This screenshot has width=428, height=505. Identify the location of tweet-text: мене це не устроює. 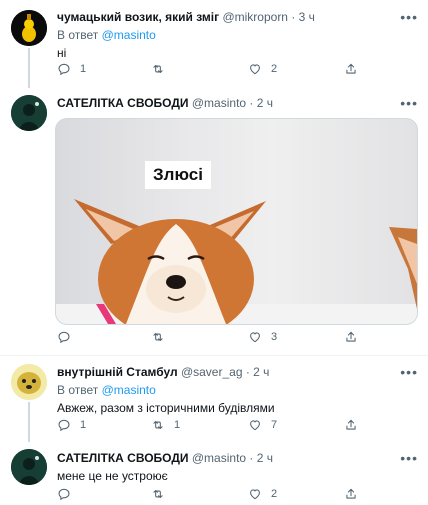
(112, 476).